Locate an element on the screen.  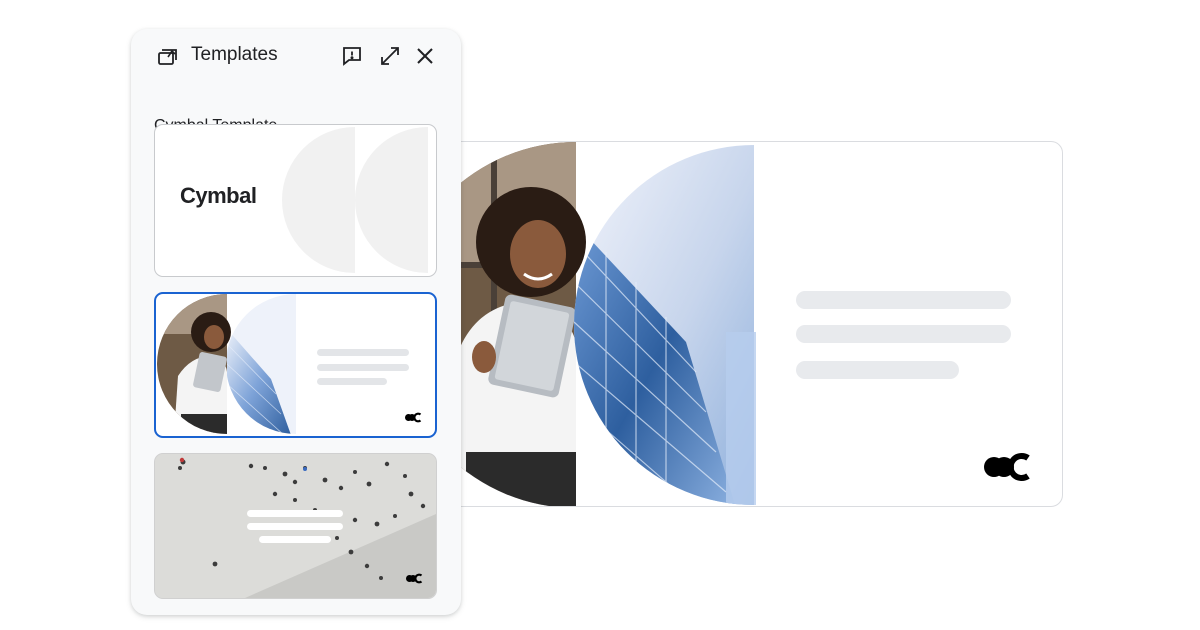
templates-icon is located at coordinates (168, 56).